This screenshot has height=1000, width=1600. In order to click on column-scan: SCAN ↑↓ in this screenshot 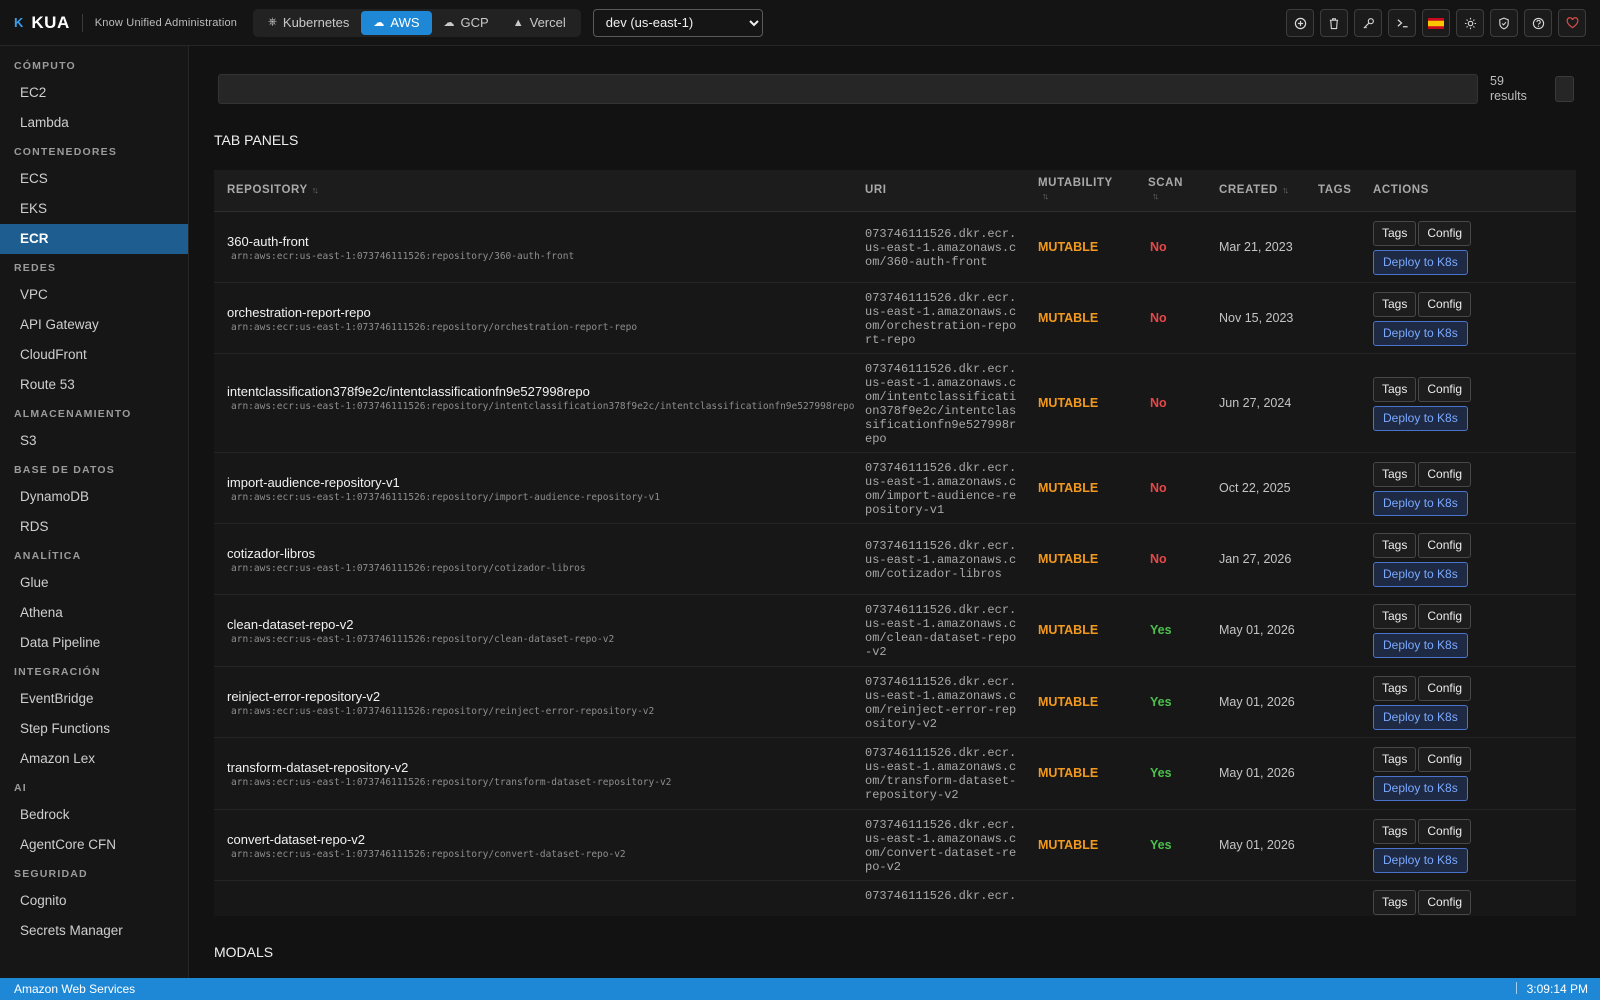, I will do `click(1165, 190)`.